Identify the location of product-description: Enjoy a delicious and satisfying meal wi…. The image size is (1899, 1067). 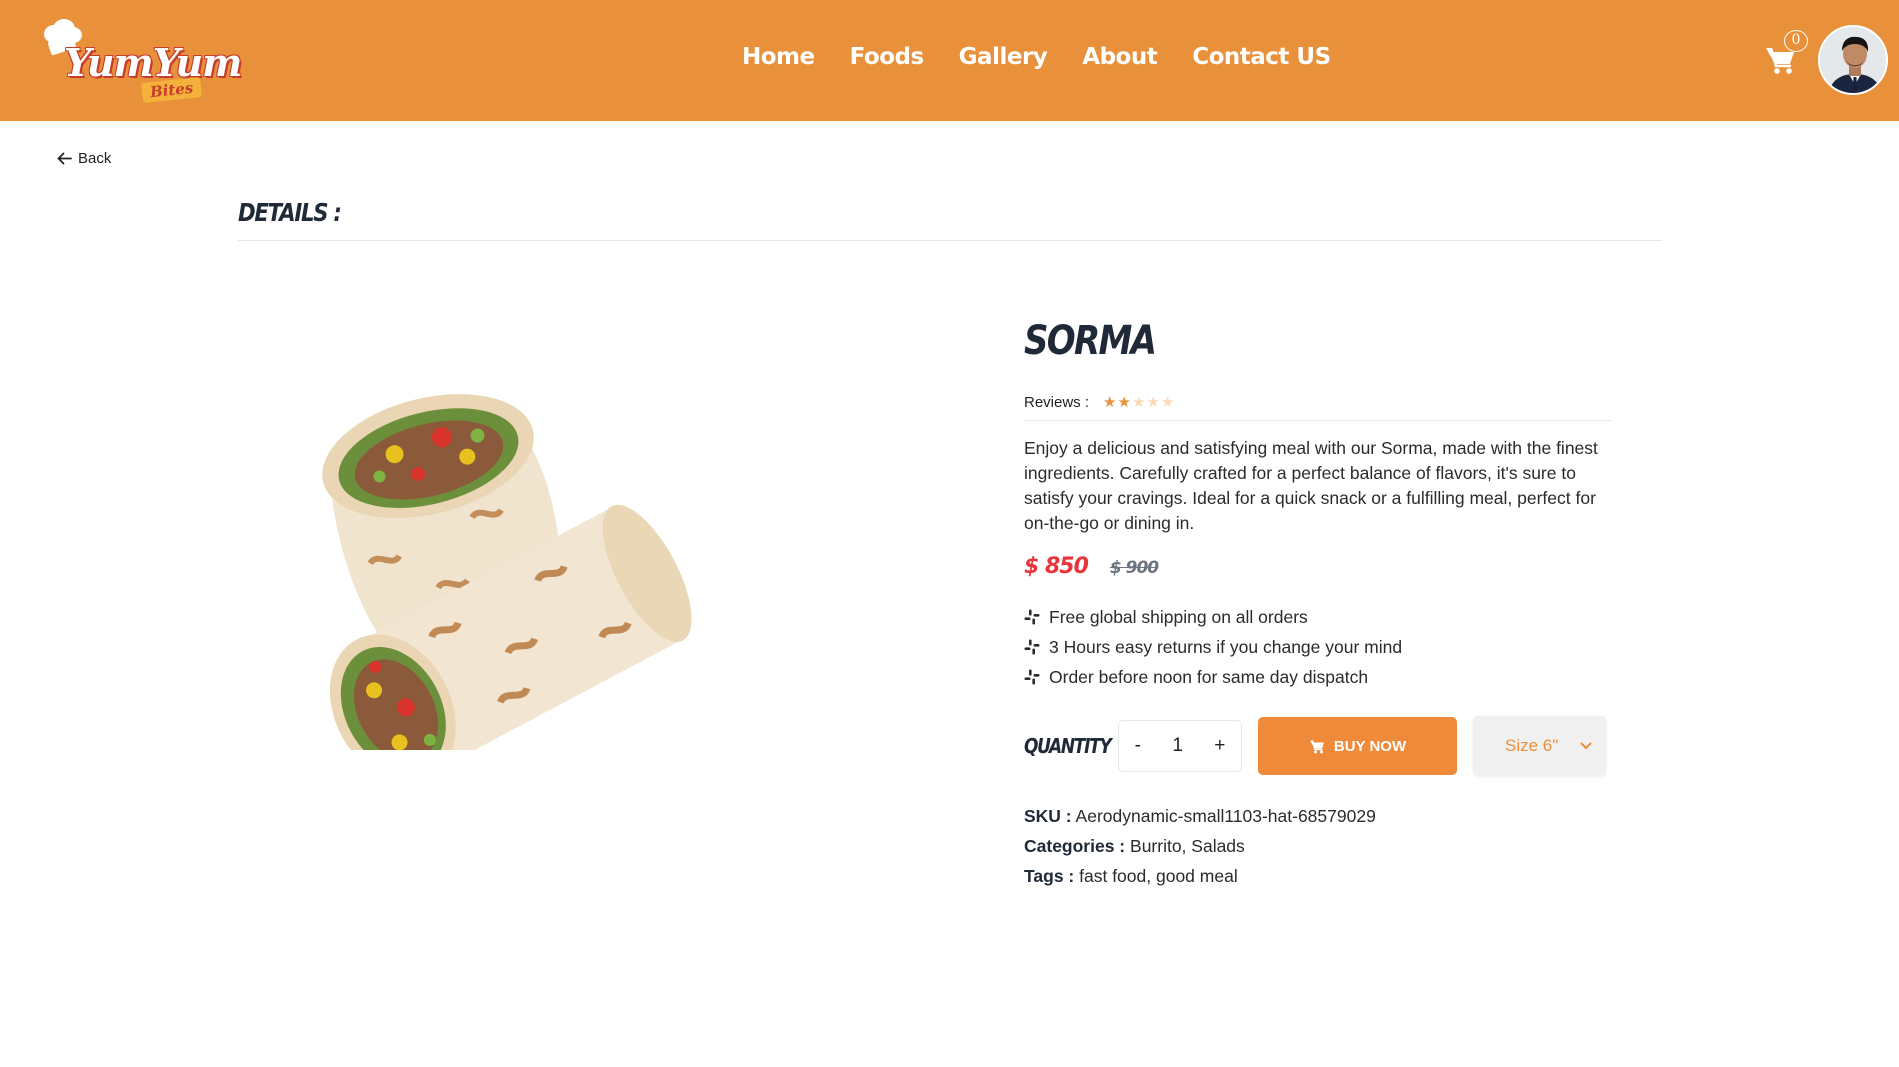
(1311, 485).